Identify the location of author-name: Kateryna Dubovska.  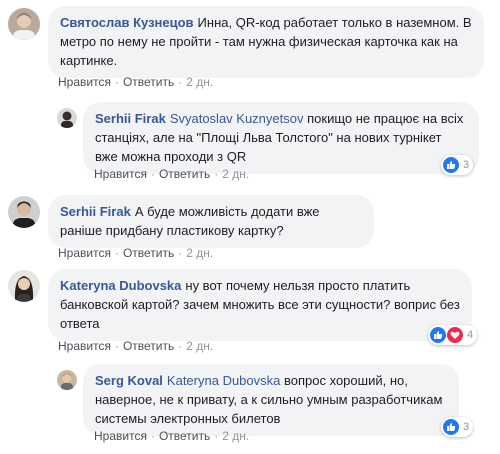
(120, 285).